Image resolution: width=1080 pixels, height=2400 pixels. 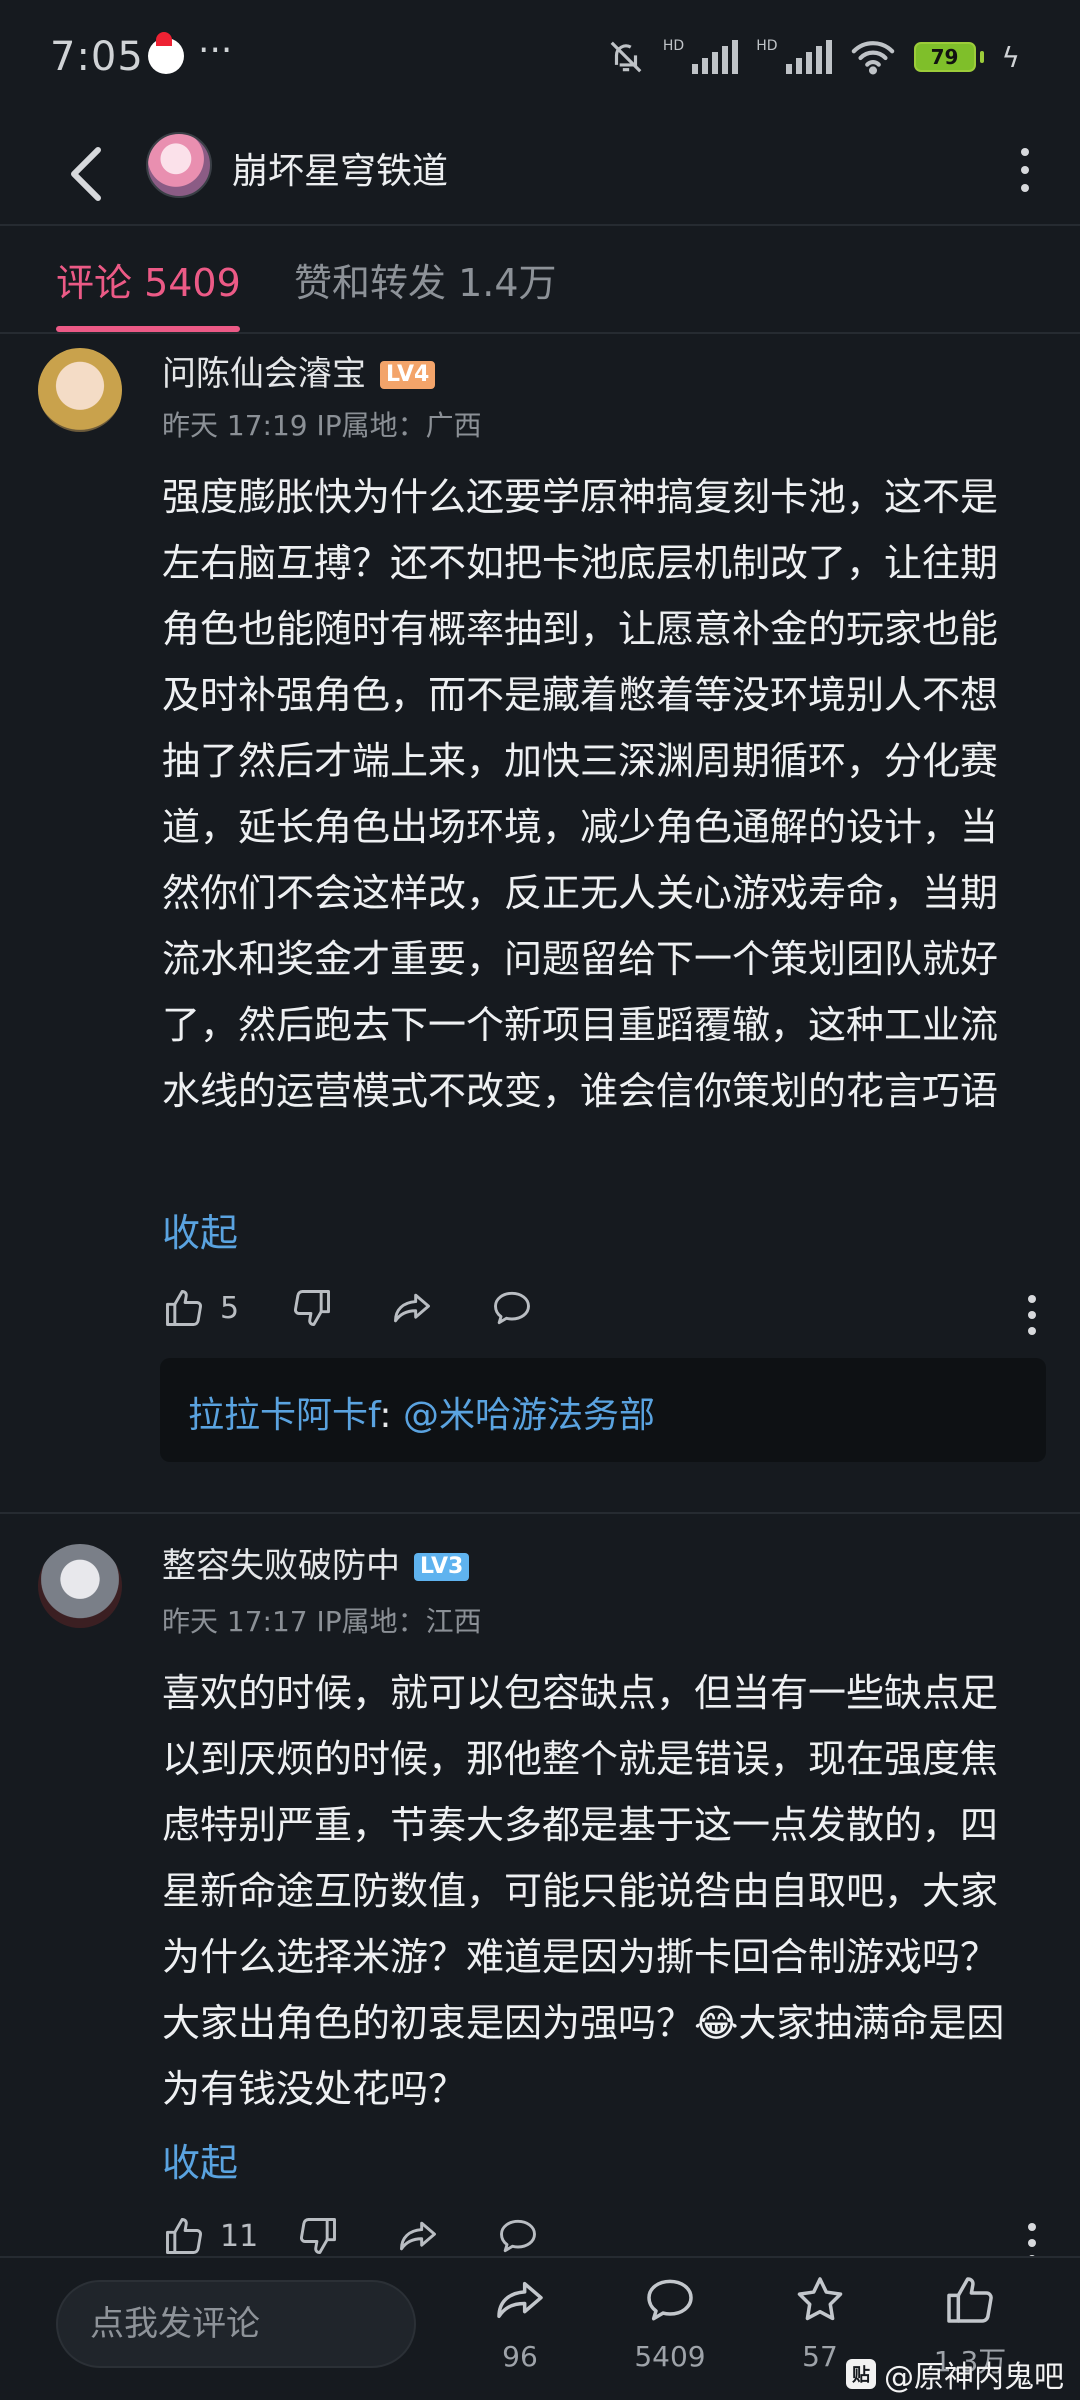 I want to click on more-notifications-icon: ···, so click(x=215, y=50).